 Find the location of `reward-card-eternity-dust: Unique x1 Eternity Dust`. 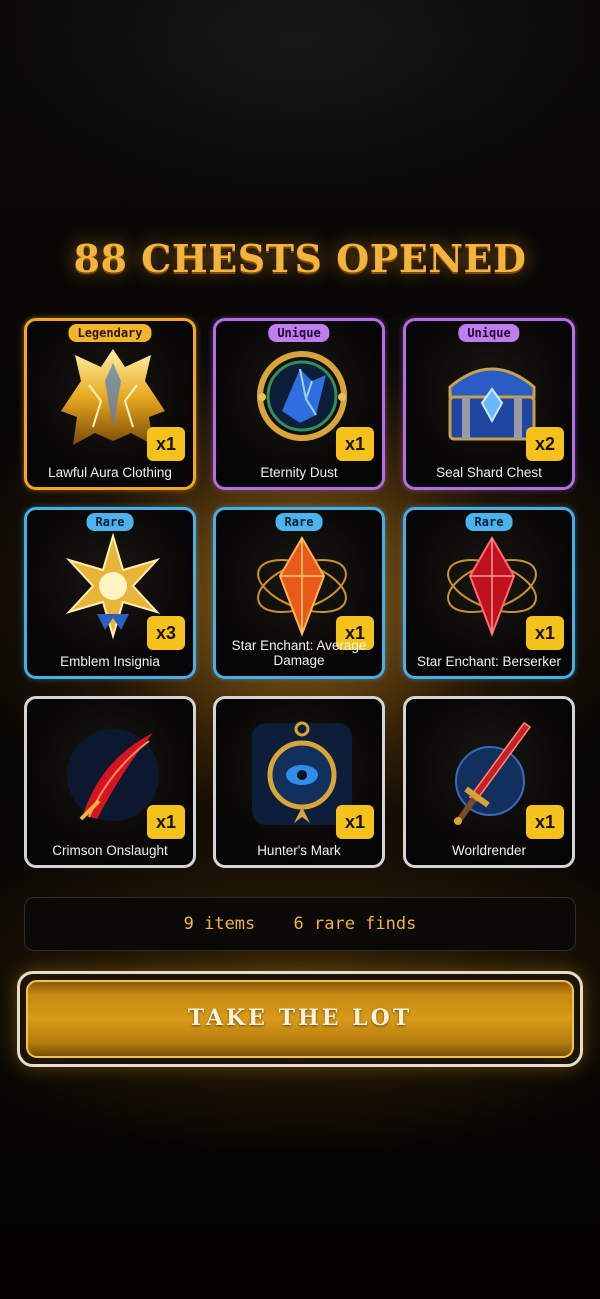

reward-card-eternity-dust: Unique x1 Eternity Dust is located at coordinates (299, 404).